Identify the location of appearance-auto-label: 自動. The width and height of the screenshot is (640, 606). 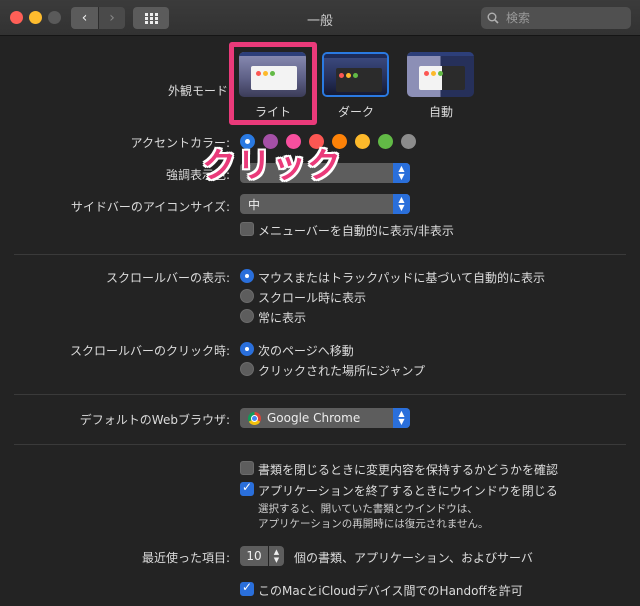
(440, 112).